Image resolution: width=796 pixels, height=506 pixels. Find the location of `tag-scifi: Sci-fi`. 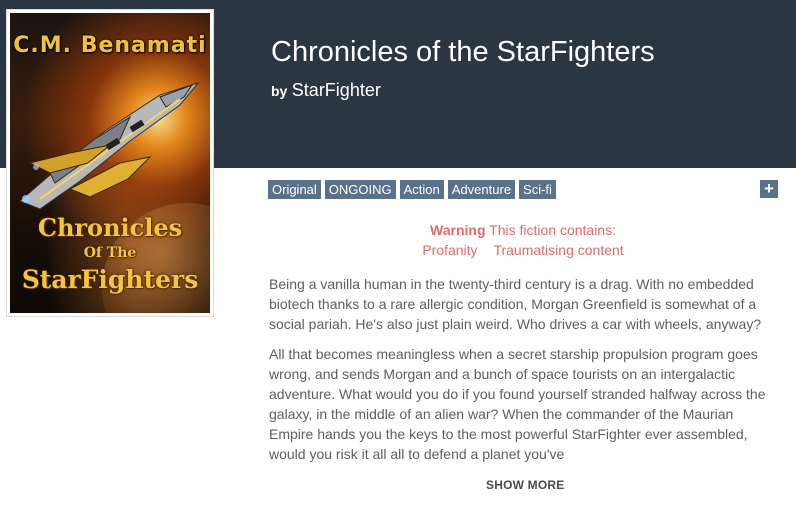

tag-scifi: Sci-fi is located at coordinates (537, 189).